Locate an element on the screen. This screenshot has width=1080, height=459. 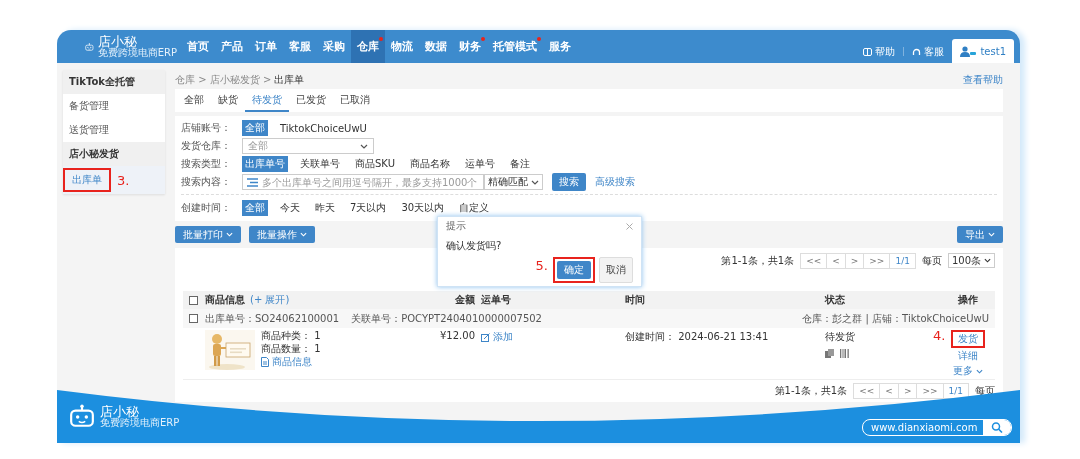
list-icon is located at coordinates (252, 182).